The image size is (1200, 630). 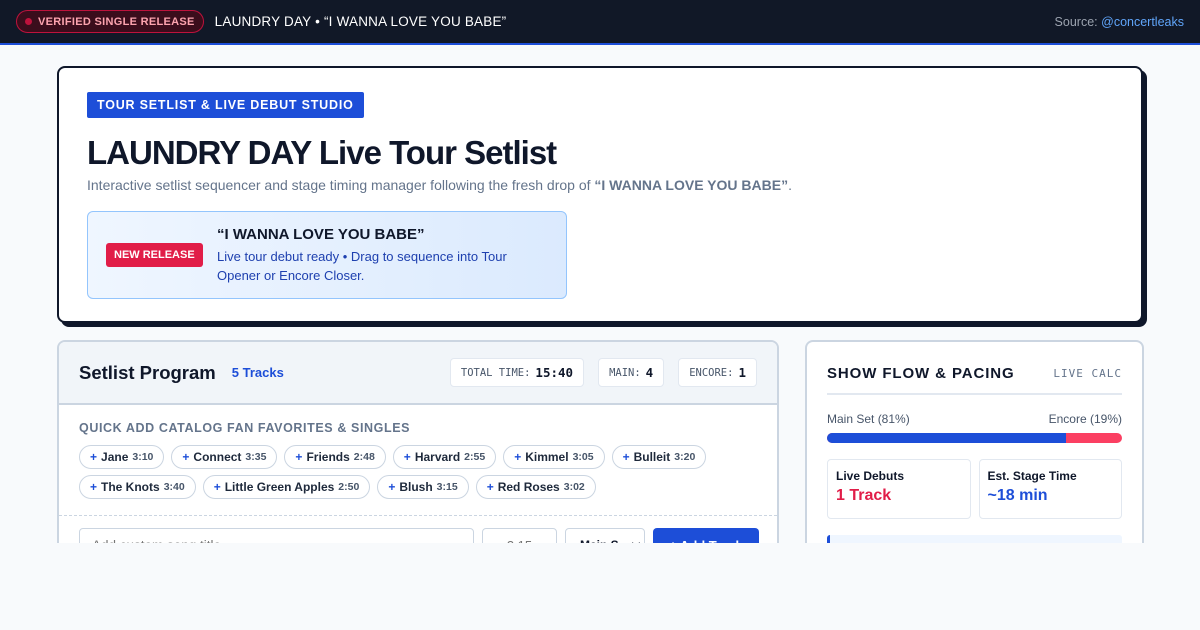 What do you see at coordinates (154, 255) in the screenshot?
I see `new-release-badge: NEW RELEASE` at bounding box center [154, 255].